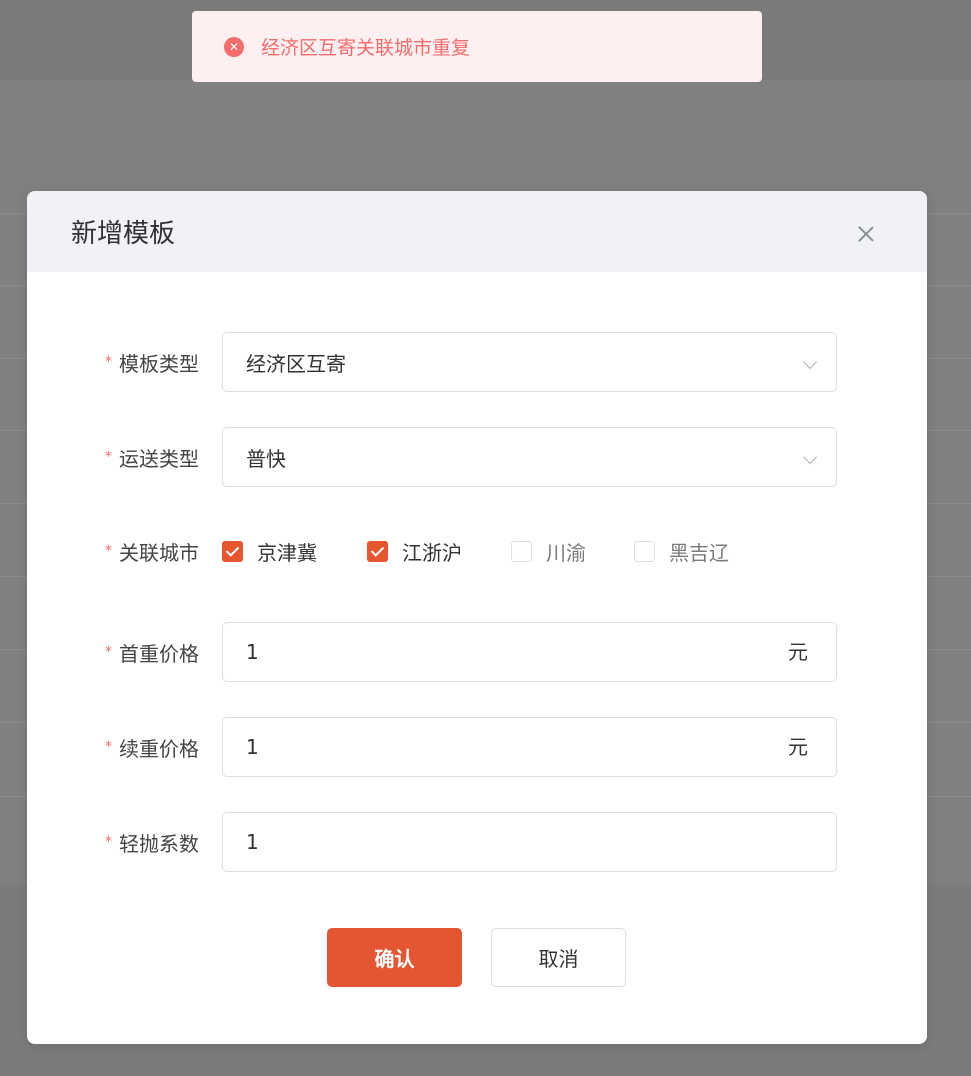 This screenshot has width=971, height=1076. I want to click on form-label: * 运送类型, so click(155, 457).